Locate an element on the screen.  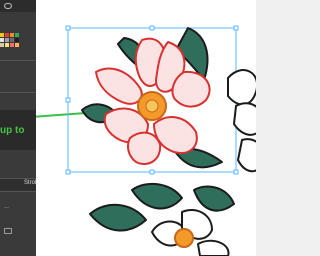
right-flower is located at coordinates (241, 121).